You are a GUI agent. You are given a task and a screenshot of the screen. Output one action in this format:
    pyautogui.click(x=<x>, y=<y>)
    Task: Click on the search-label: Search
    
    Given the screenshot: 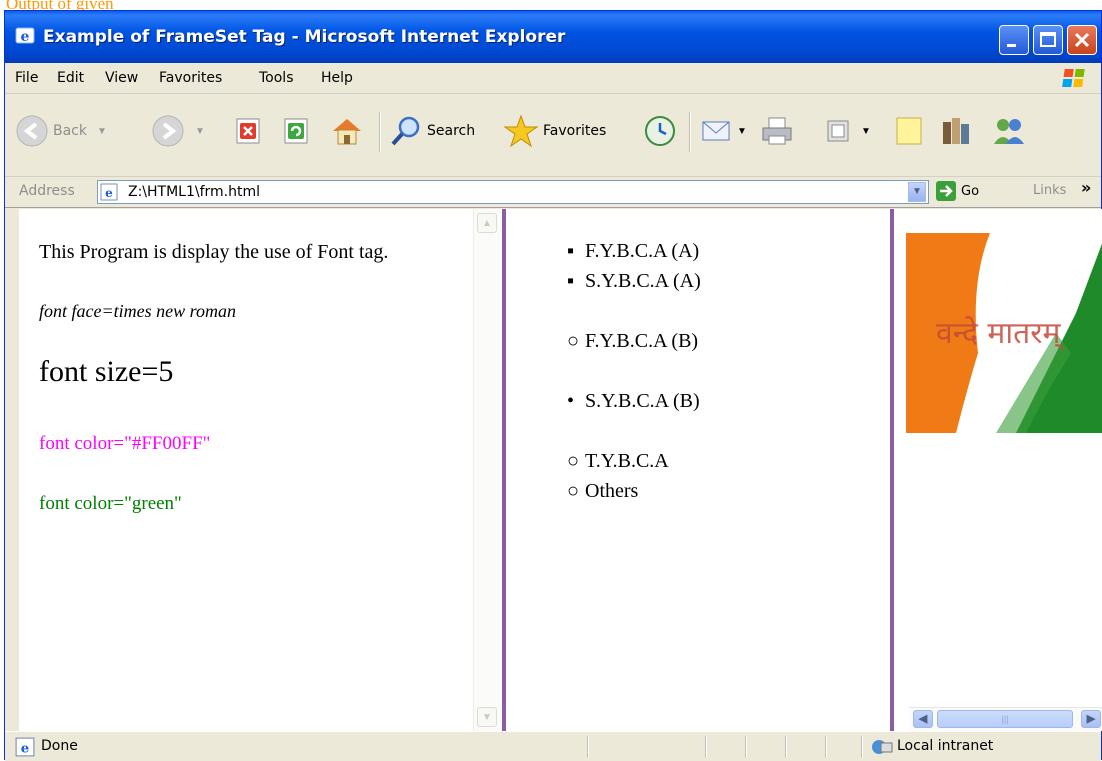 What is the action you would take?
    pyautogui.click(x=451, y=131)
    